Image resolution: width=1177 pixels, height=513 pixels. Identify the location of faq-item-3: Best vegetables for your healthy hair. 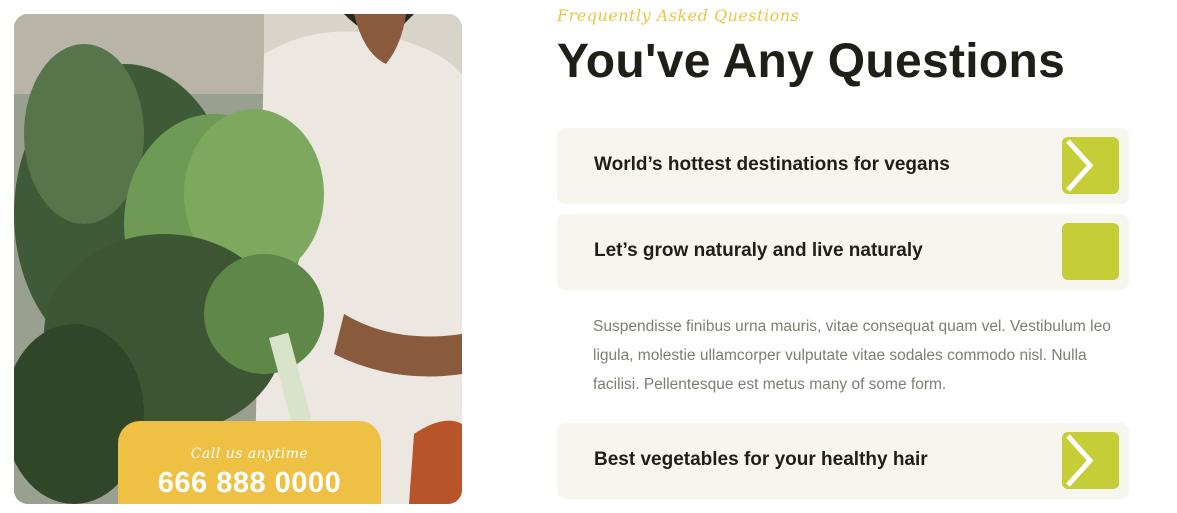
(843, 461).